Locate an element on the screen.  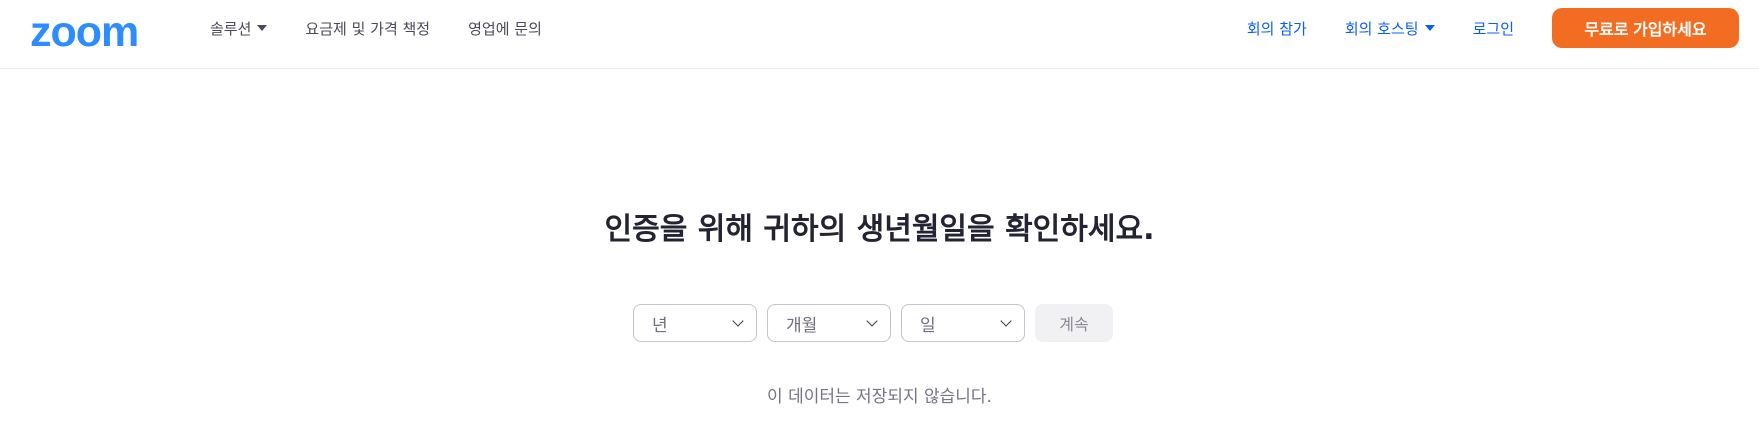
nav-solutions: 솔루션 is located at coordinates (239, 28).